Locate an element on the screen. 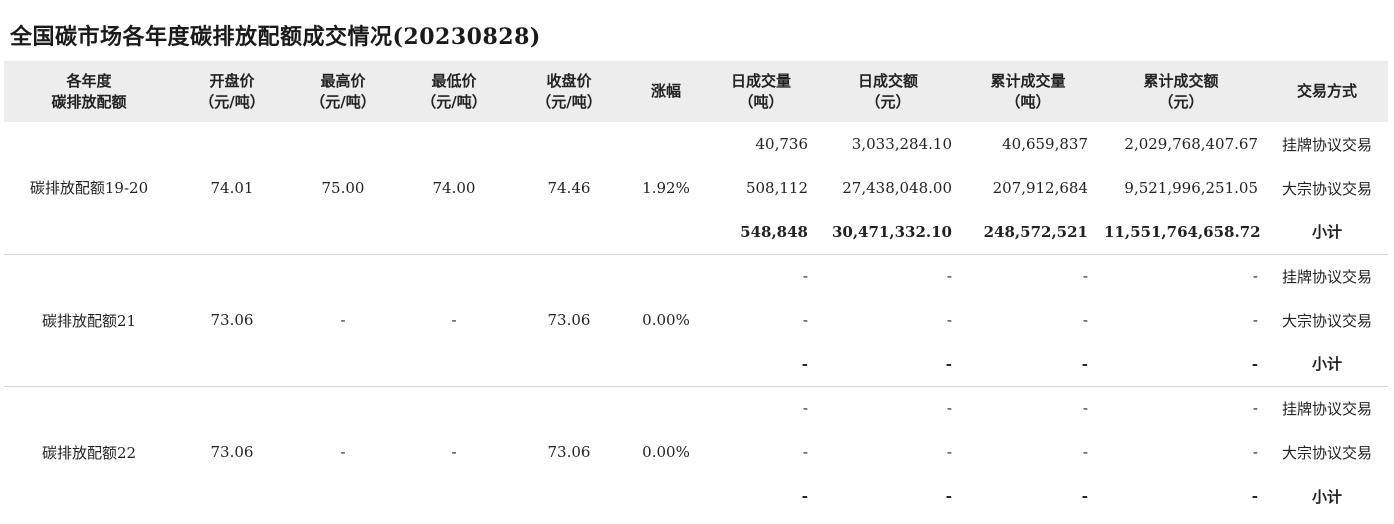  high-price: 75.00 is located at coordinates (343, 187).